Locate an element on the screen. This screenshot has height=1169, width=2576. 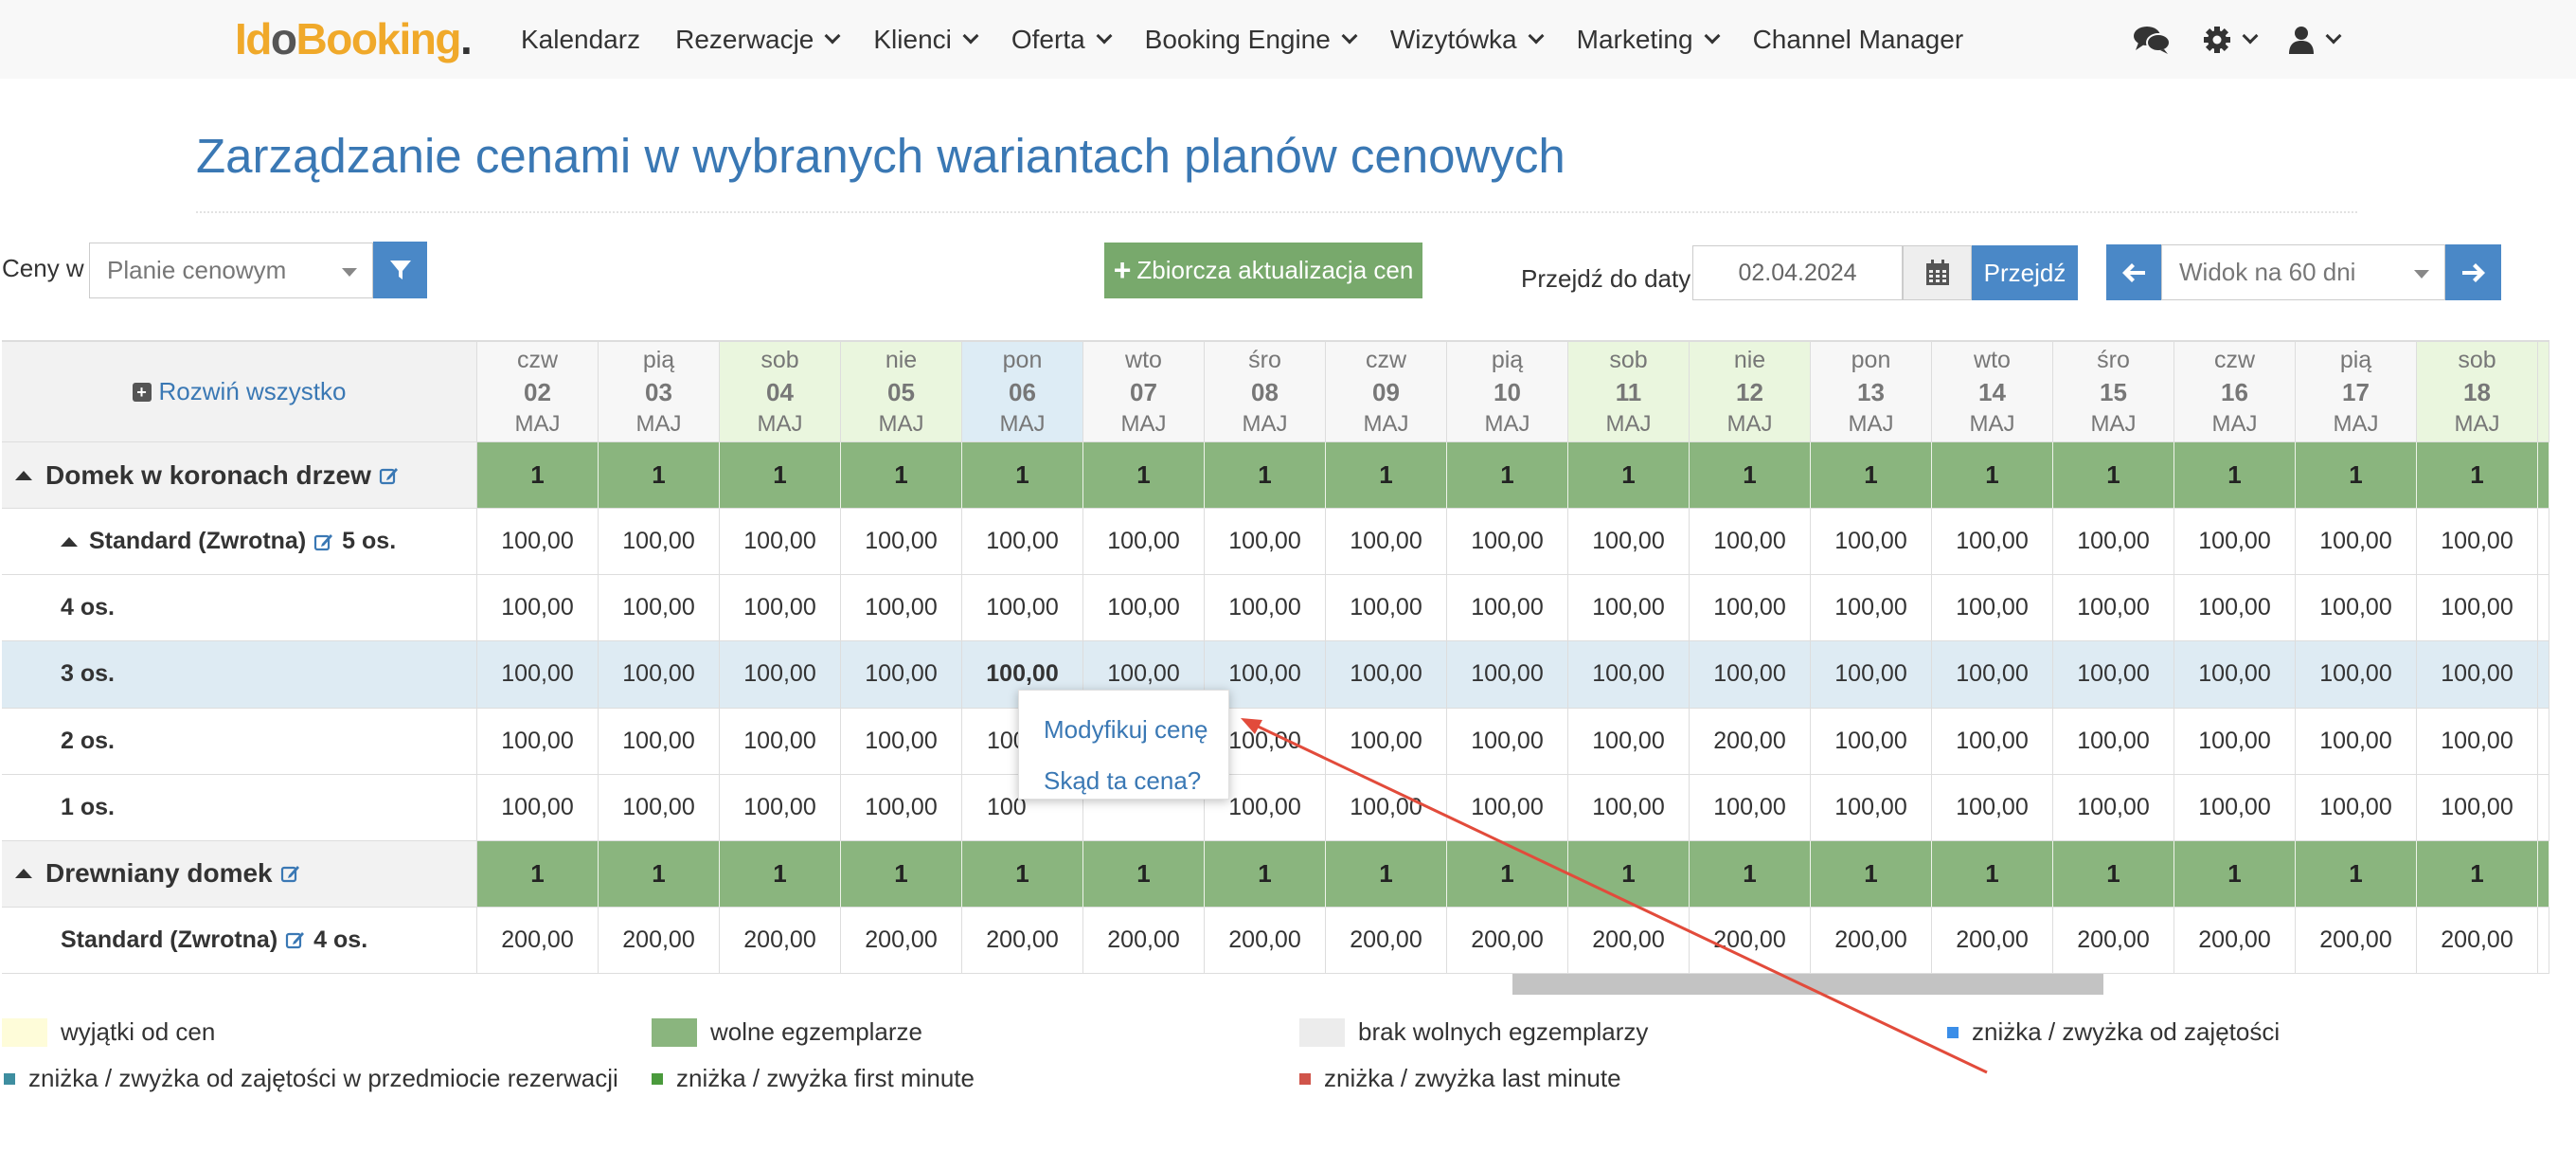
settings-menu is located at coordinates (2231, 40).